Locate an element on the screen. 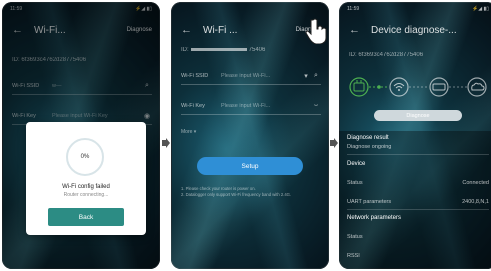 The height and width of the screenshot is (271, 491). net-status-row: Status is located at coordinates (418, 237).